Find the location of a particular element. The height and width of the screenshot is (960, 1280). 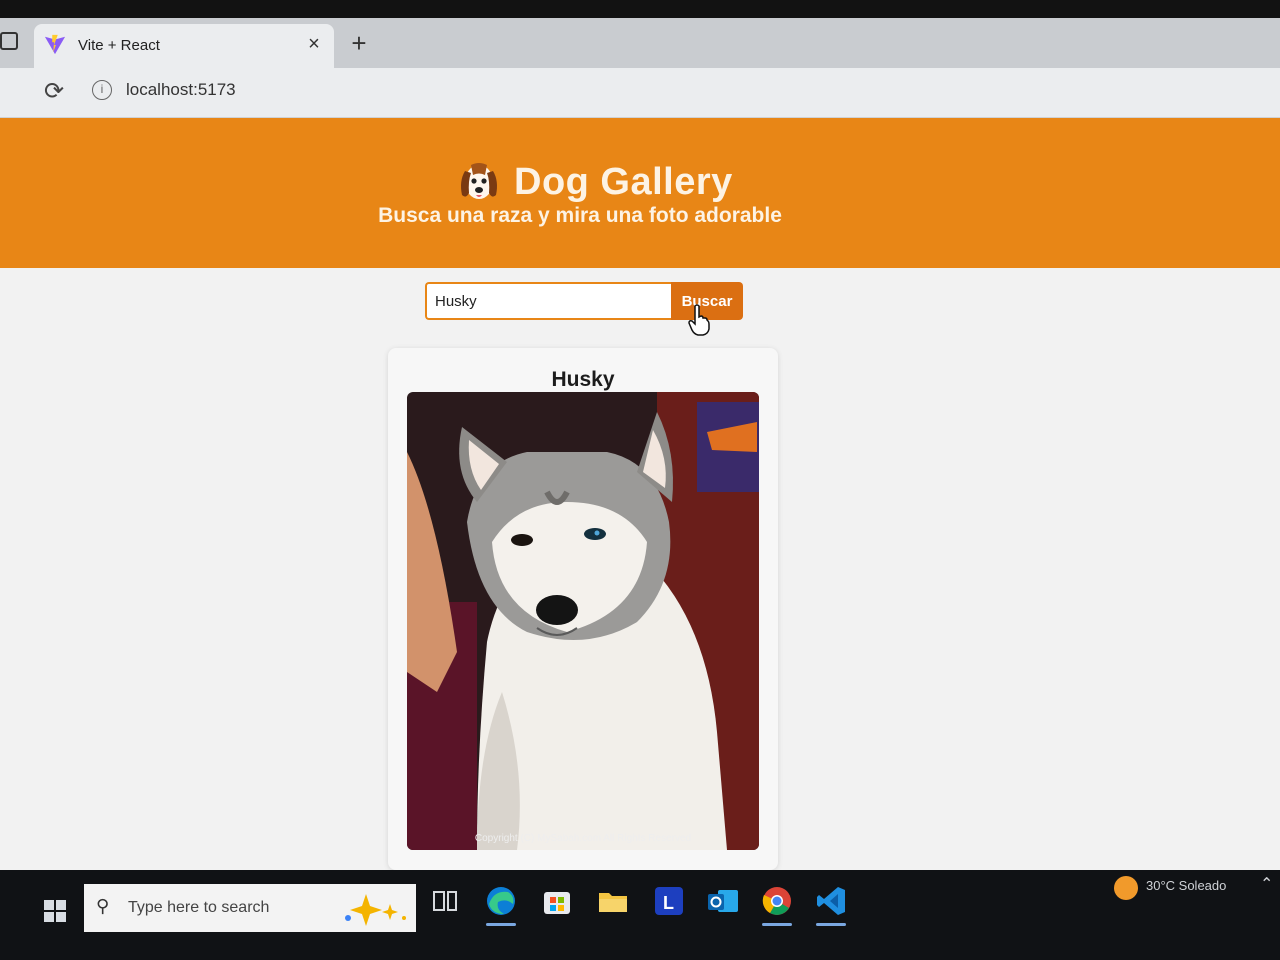

url-field: localhost:5173 is located at coordinates (181, 90).